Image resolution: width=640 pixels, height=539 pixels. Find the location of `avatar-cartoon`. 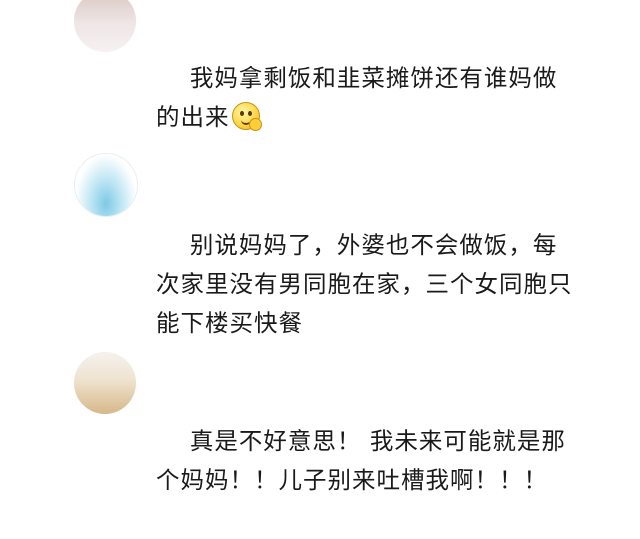

avatar-cartoon is located at coordinates (106, 185).